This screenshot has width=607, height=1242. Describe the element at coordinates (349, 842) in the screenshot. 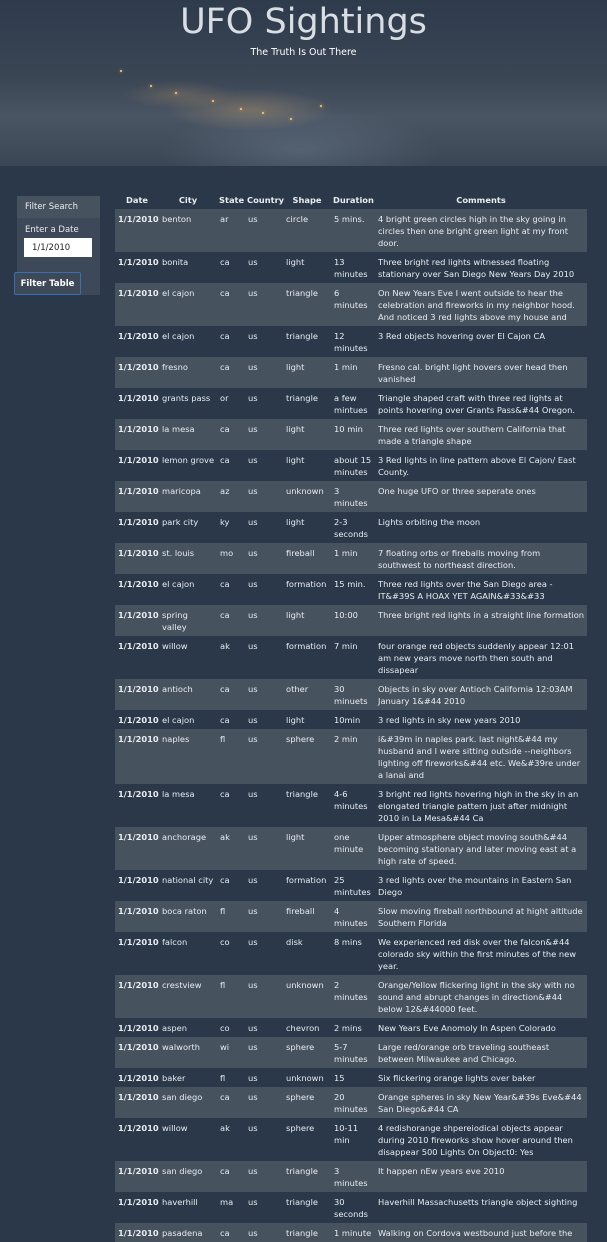

I see `cell-duration: one minute` at that location.